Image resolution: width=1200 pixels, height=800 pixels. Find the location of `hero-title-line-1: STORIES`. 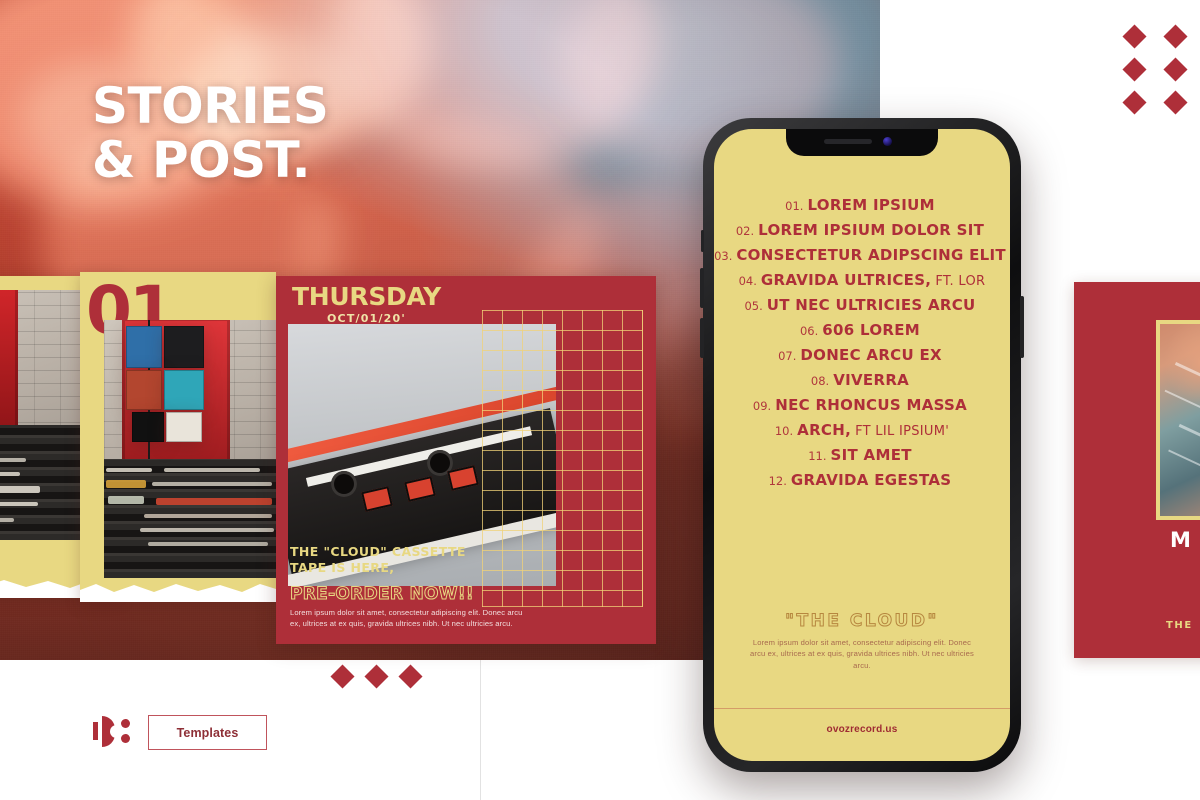

hero-title-line-1: STORIES is located at coordinates (210, 106).